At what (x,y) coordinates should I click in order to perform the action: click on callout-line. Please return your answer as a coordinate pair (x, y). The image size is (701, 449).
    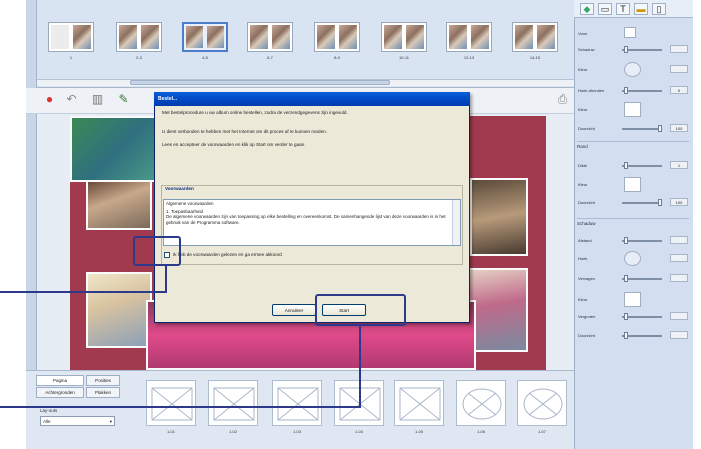
    Looking at the image, I should click on (180, 407).